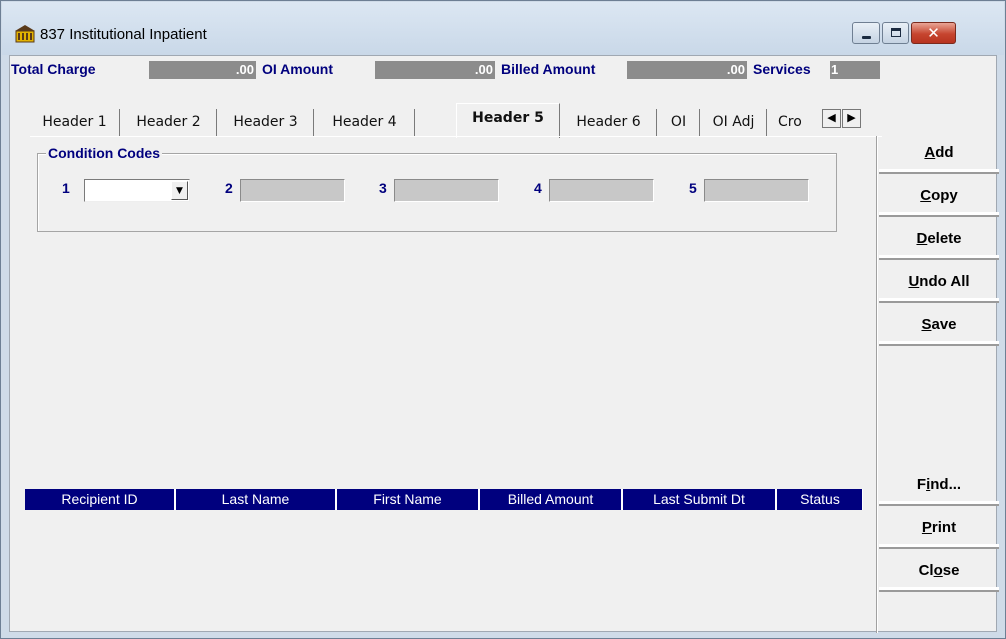 This screenshot has height=639, width=1006. What do you see at coordinates (820, 499) in the screenshot?
I see `column-status: Status` at bounding box center [820, 499].